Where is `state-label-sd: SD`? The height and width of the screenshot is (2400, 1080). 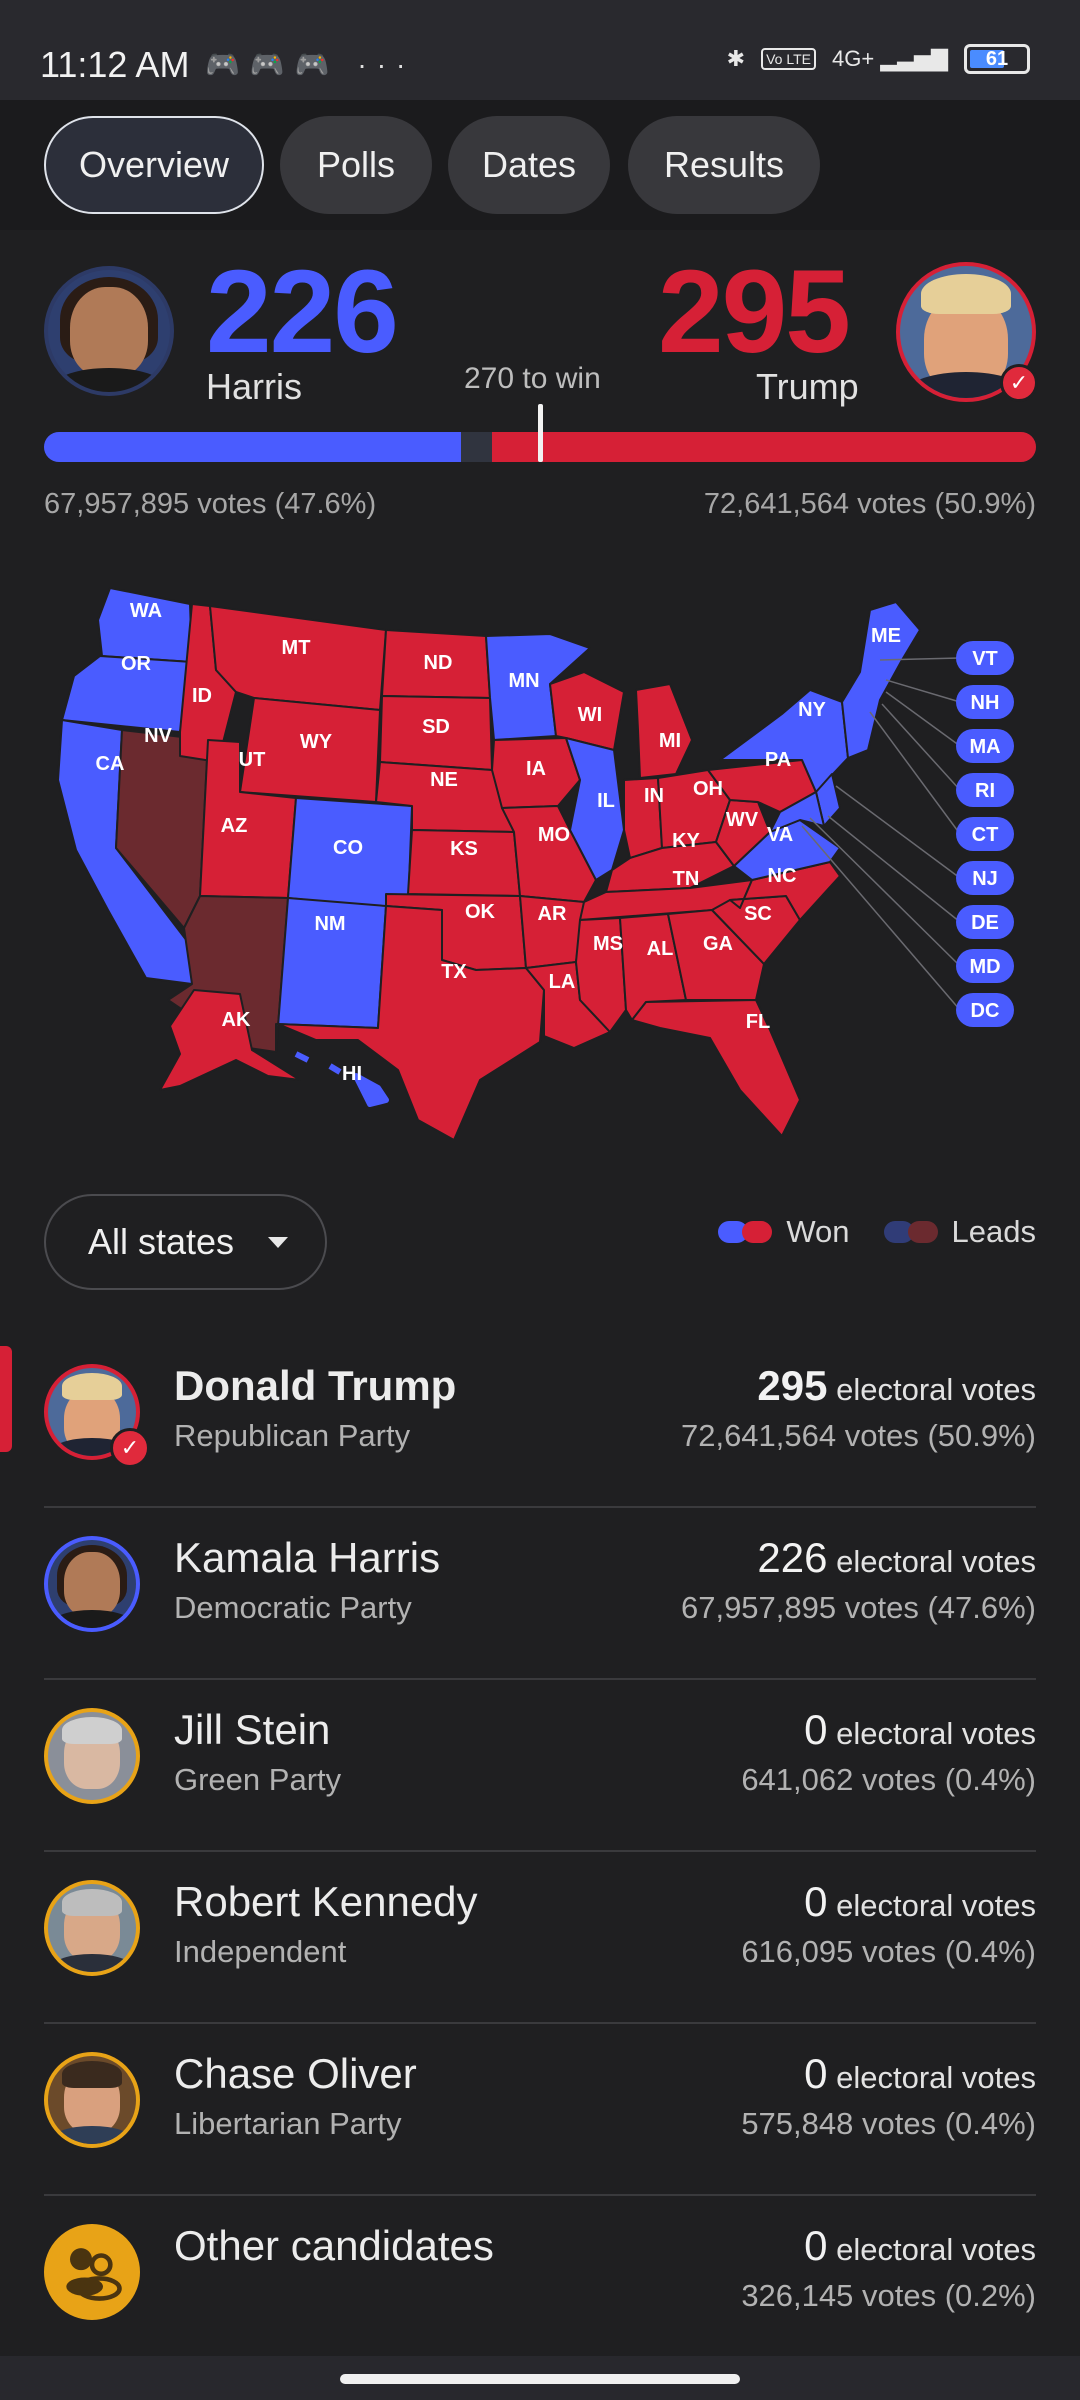
state-label-sd: SD is located at coordinates (436, 727).